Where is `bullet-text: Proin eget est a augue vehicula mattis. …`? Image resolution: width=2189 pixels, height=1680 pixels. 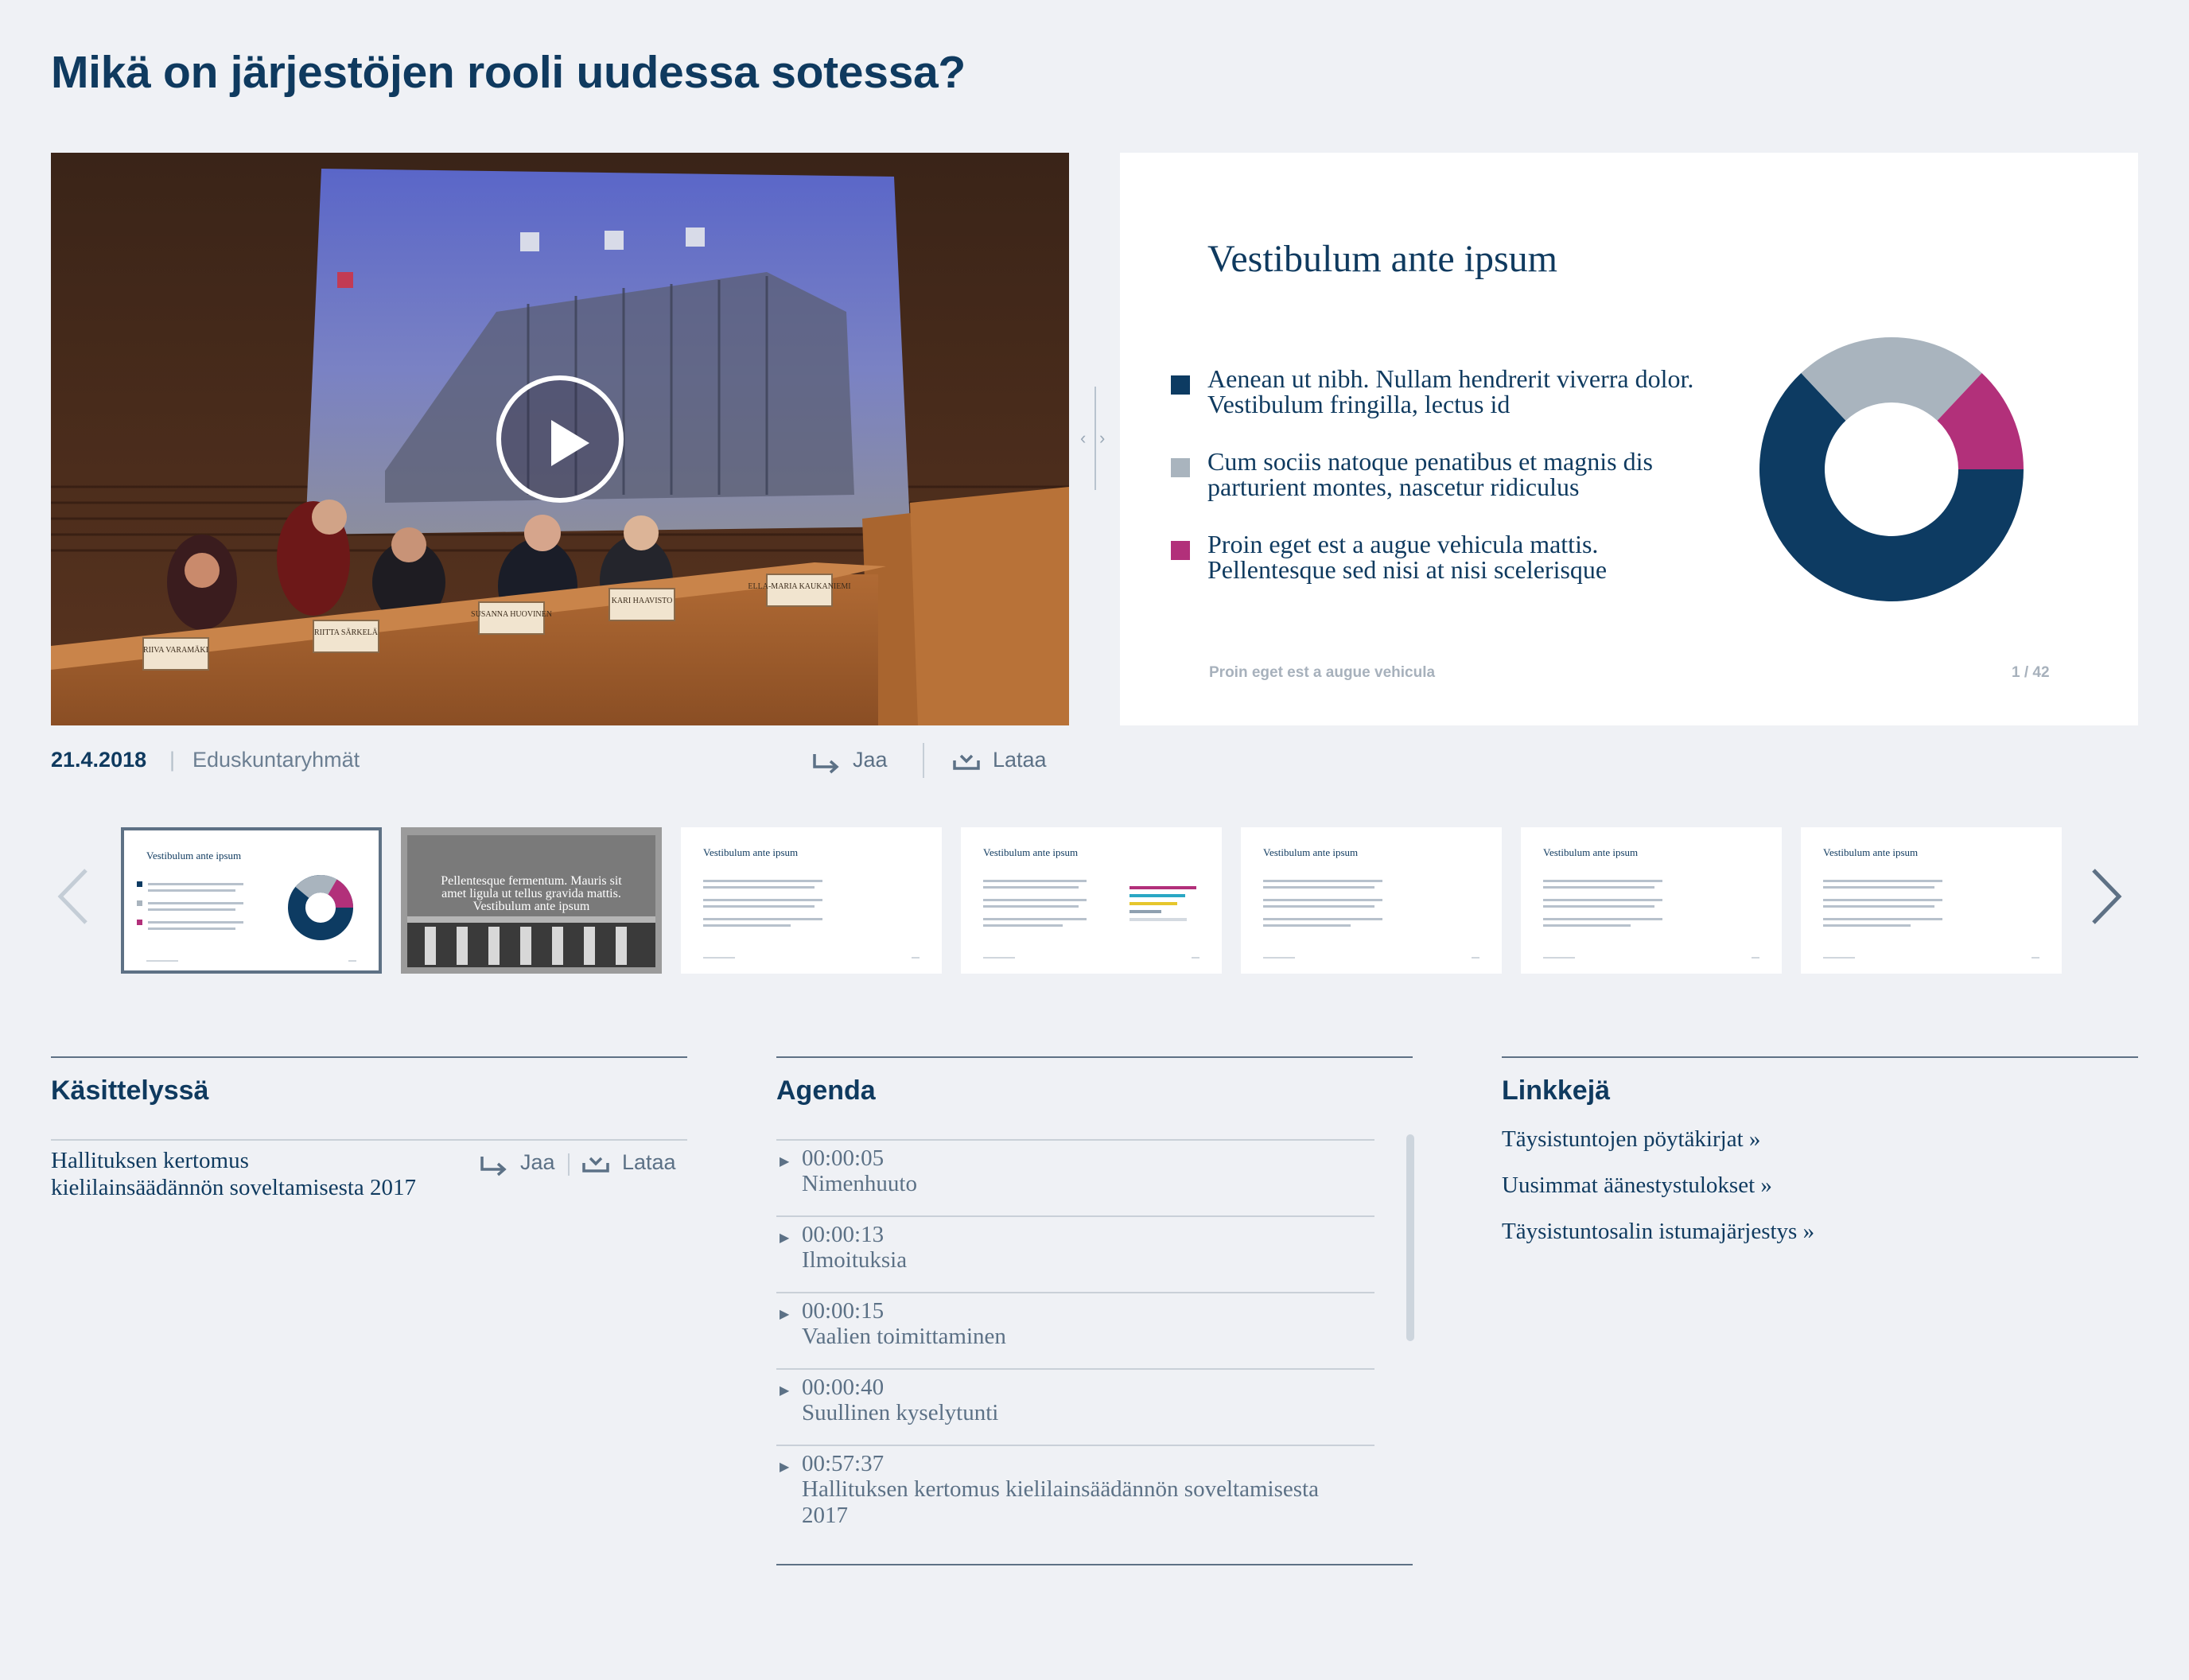 bullet-text: Proin eget est a augue vehicula mattis. … is located at coordinates (1407, 557).